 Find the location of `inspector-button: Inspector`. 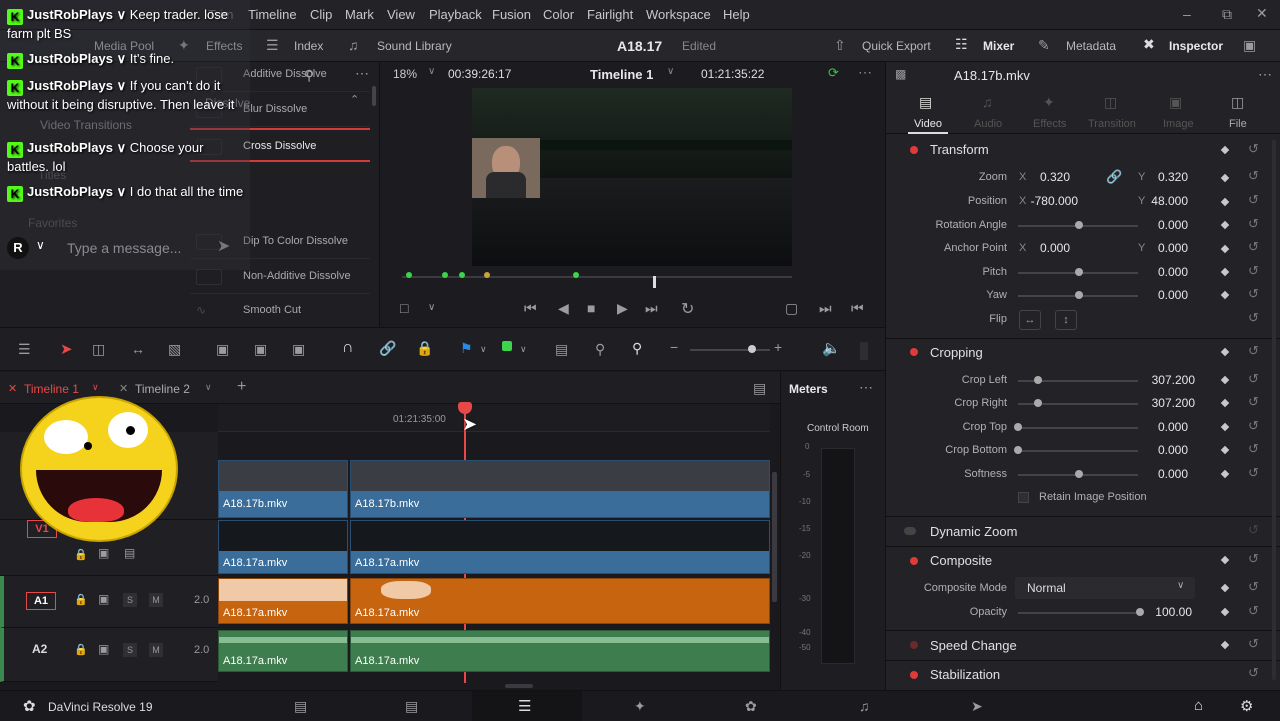

inspector-button: Inspector is located at coordinates (1196, 46).